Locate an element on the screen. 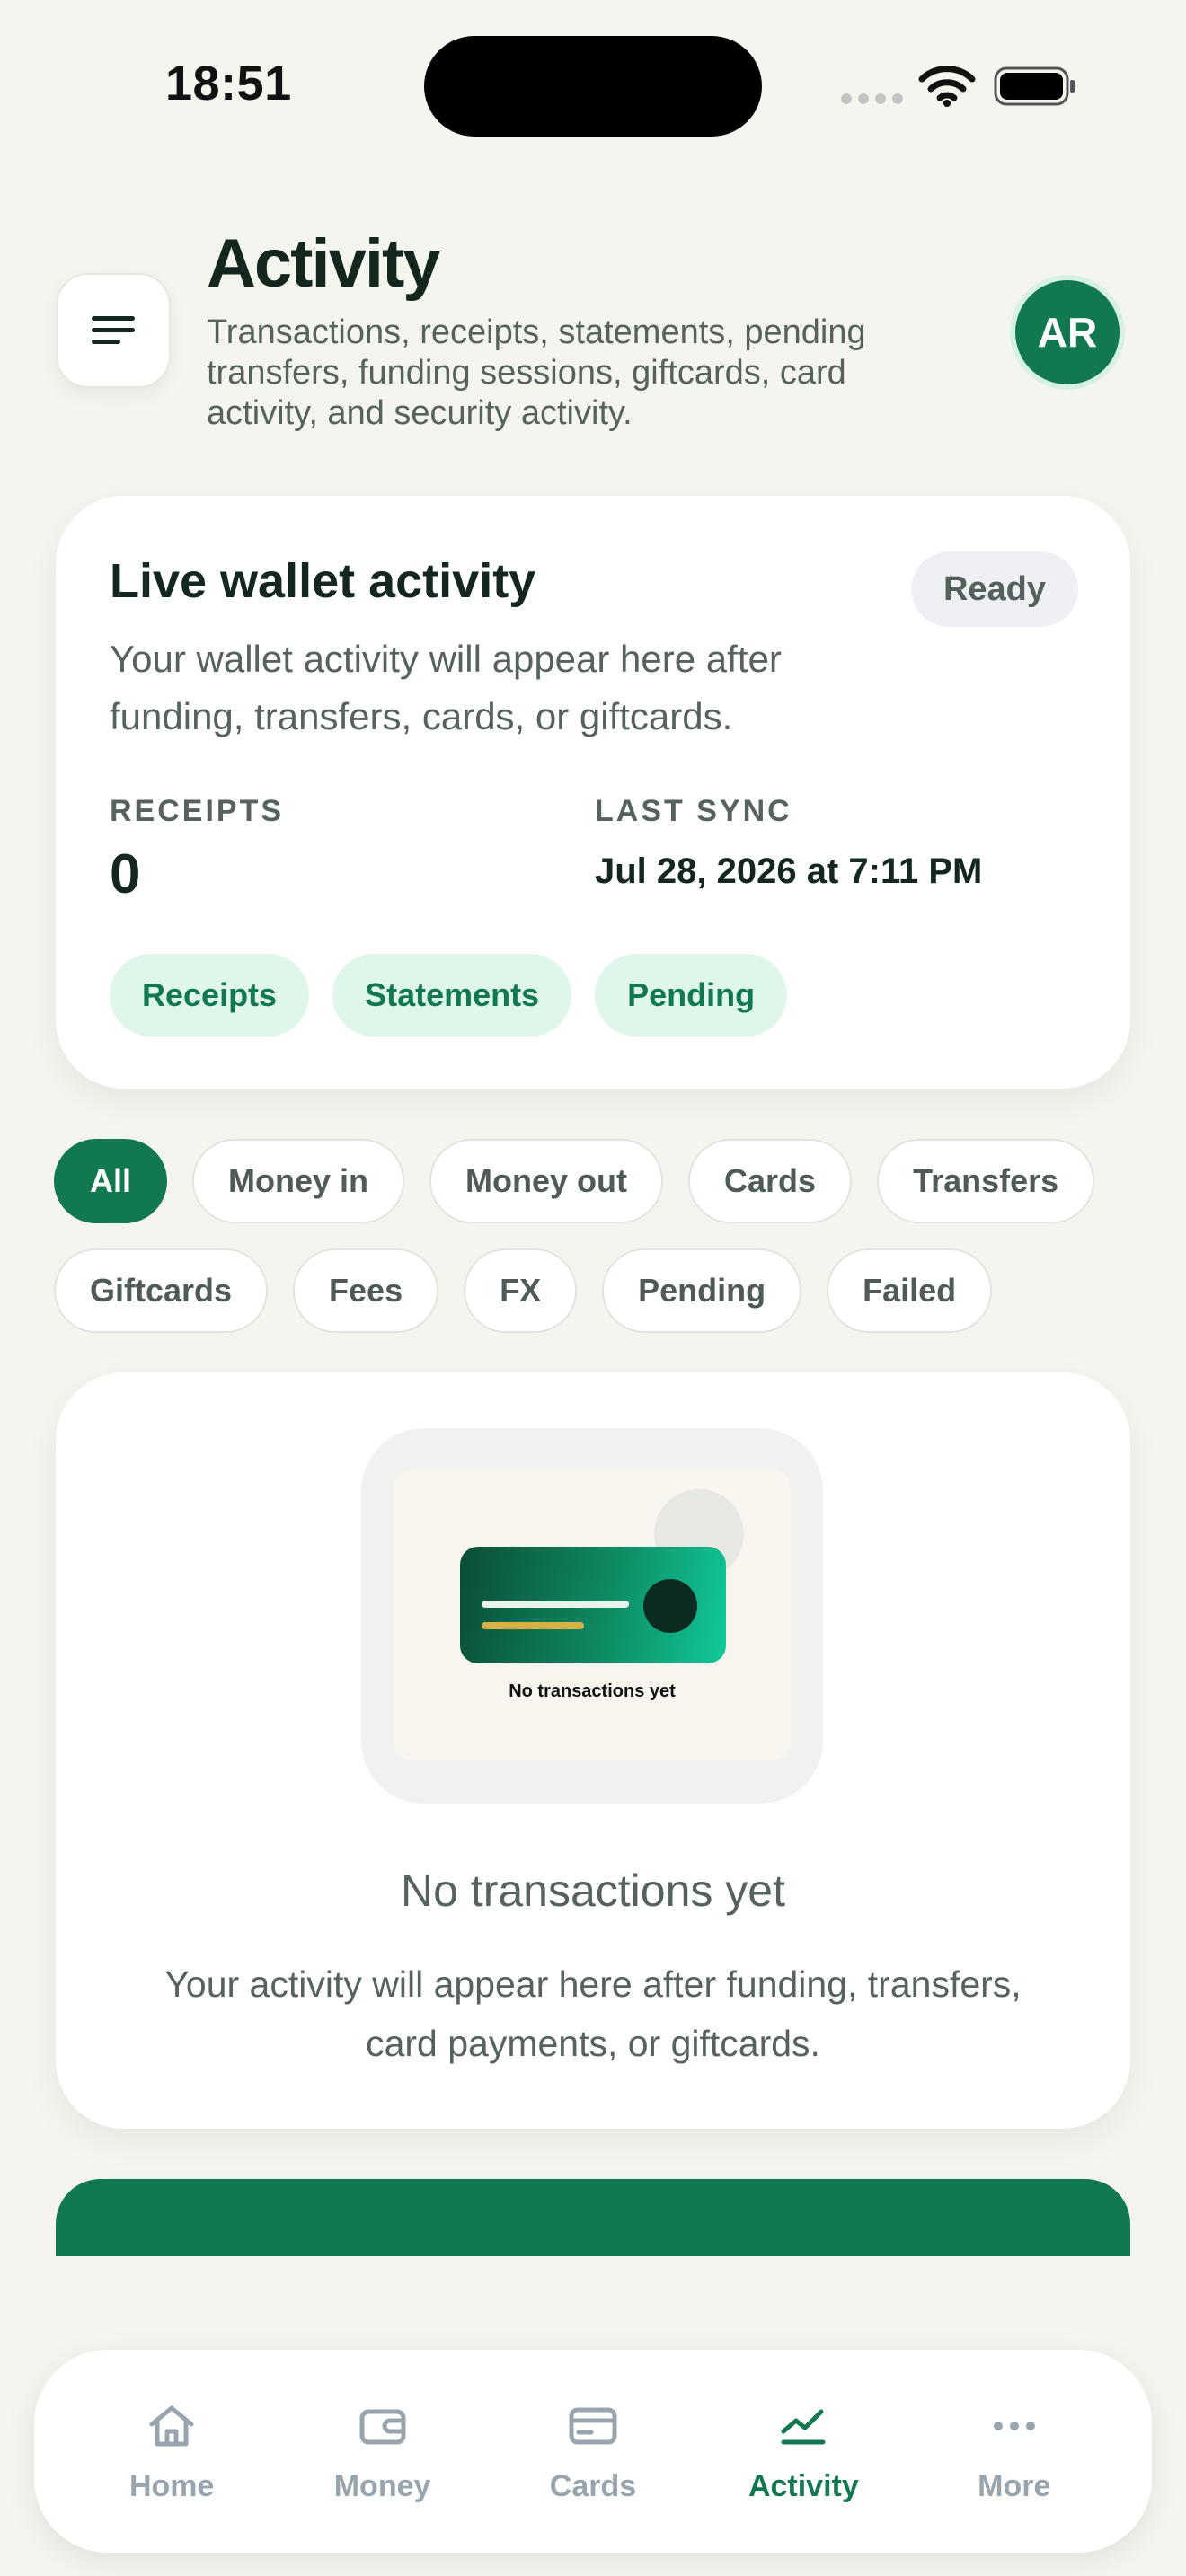  menu-button is located at coordinates (113, 330).